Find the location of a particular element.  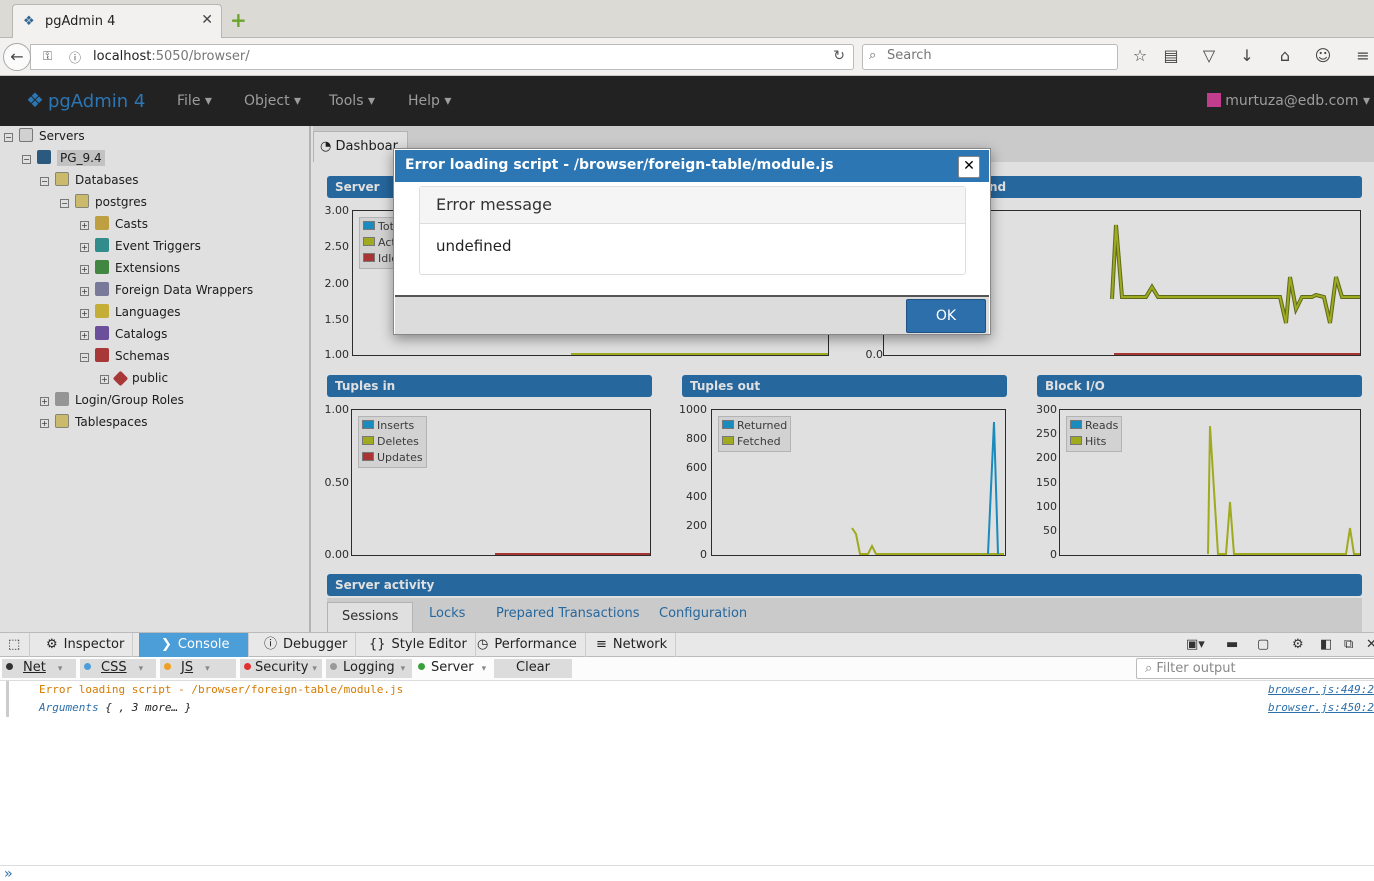

tab-debugger: ⓘ Debugger is located at coordinates (306, 645).